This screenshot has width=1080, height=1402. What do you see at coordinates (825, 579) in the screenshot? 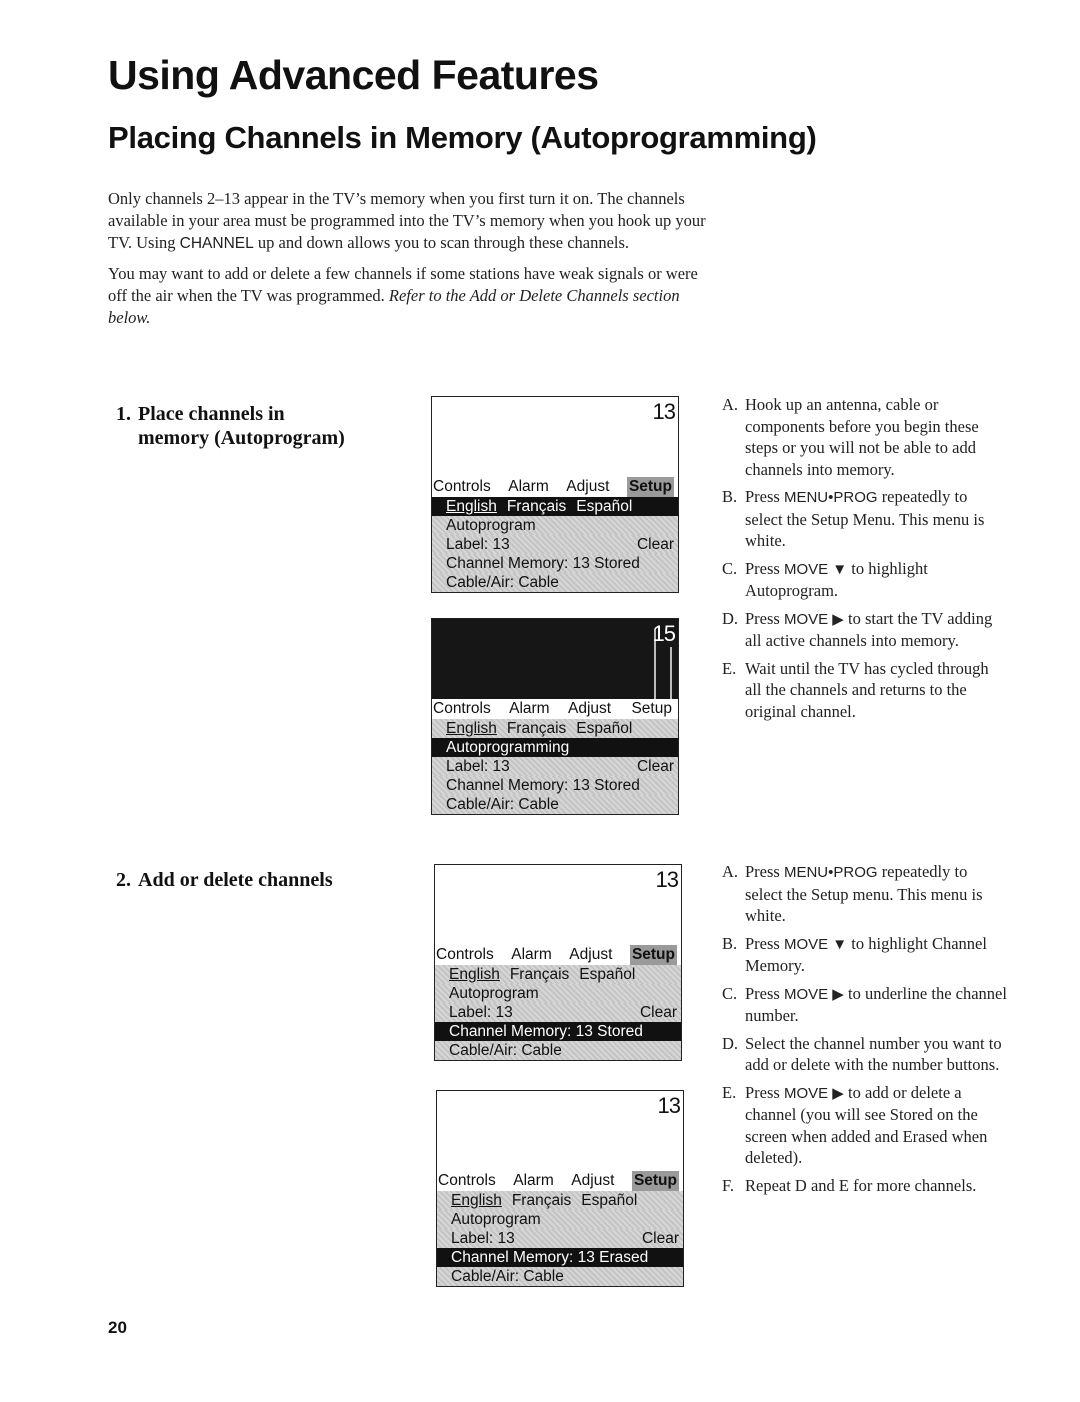
I see `step-item: C. Press MOVE ▼ to highlight Autoprogram.` at bounding box center [825, 579].